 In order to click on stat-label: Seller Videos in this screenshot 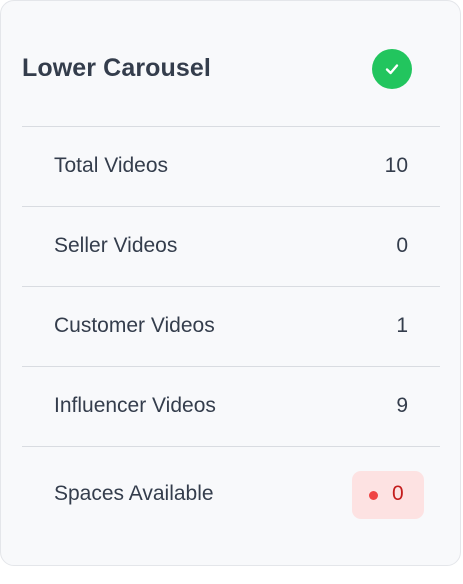, I will do `click(116, 245)`.